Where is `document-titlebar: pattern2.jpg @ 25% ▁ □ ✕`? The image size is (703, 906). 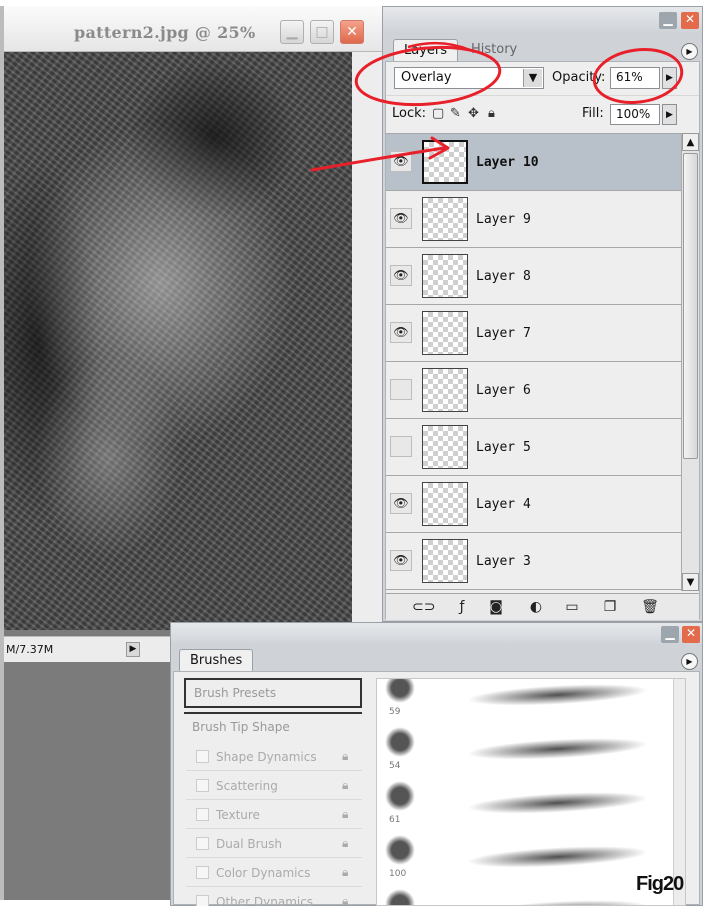 document-titlebar: pattern2.jpg @ 25% ▁ □ ✕ is located at coordinates (193, 29).